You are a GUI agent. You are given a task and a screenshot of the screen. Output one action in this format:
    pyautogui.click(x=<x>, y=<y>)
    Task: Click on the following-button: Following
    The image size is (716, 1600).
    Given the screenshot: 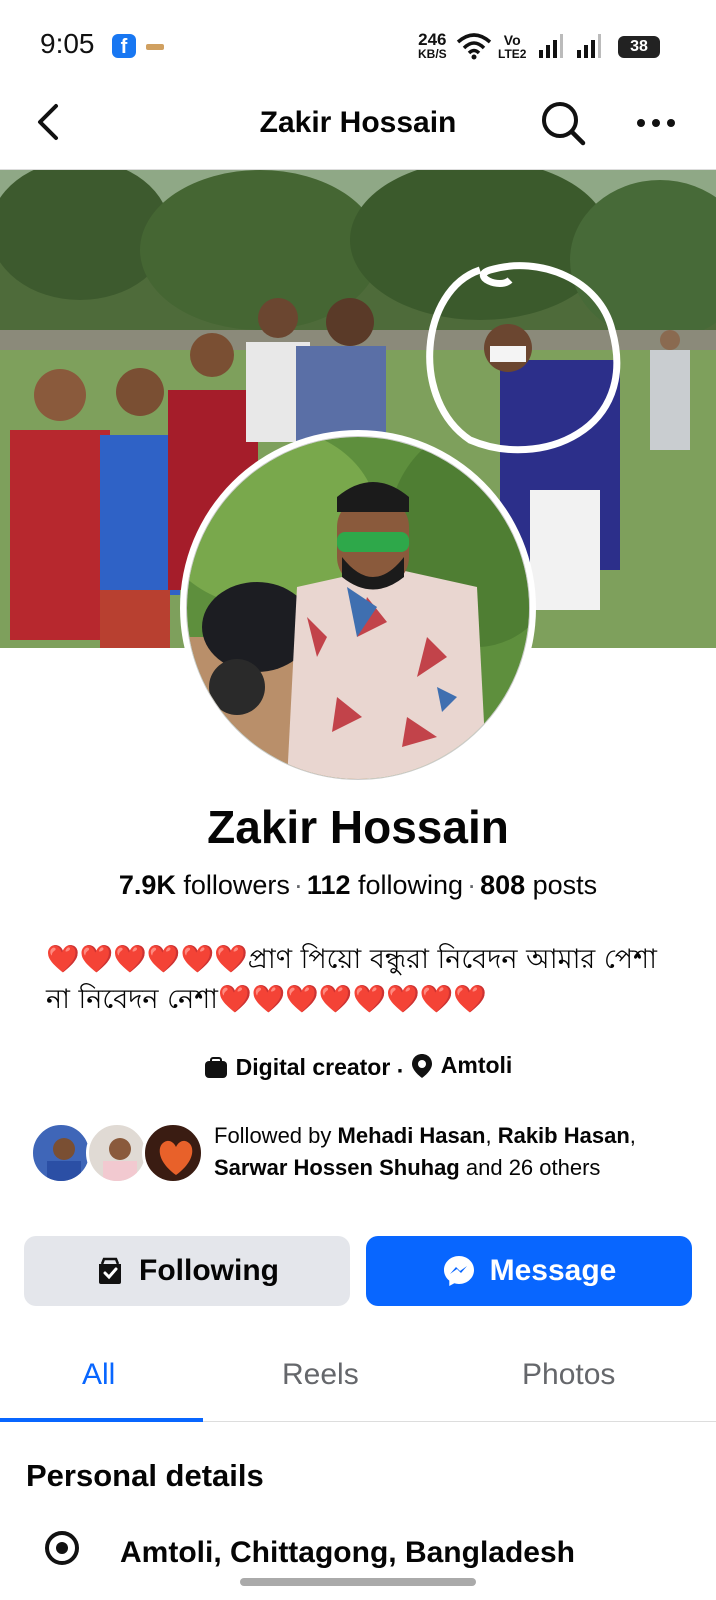 What is the action you would take?
    pyautogui.click(x=187, y=1271)
    